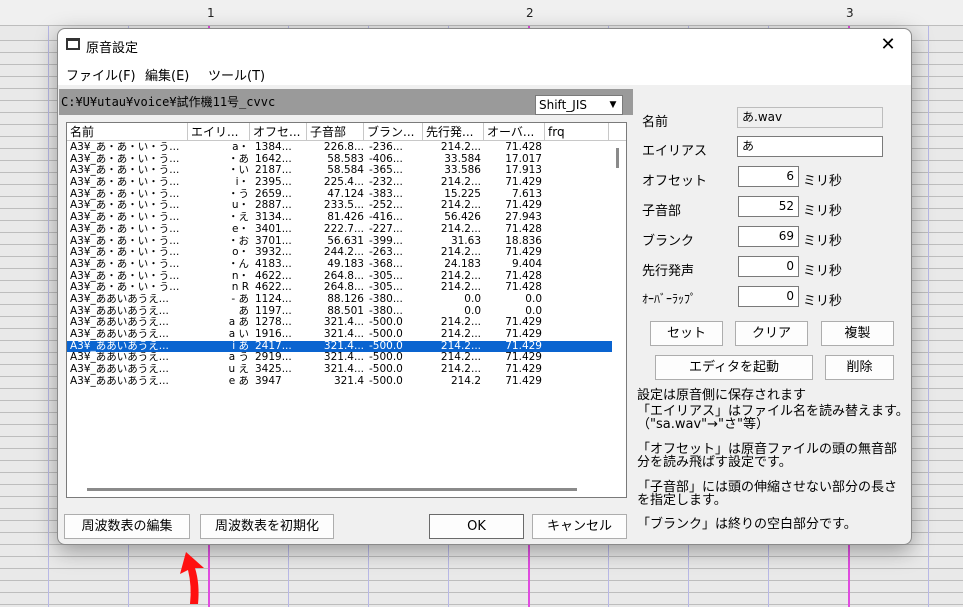 This screenshot has width=963, height=607. I want to click on help-text: 「オフセット」は原音ファイルの頭の無音部分を読み飛ばす設定です。, so click(767, 456).